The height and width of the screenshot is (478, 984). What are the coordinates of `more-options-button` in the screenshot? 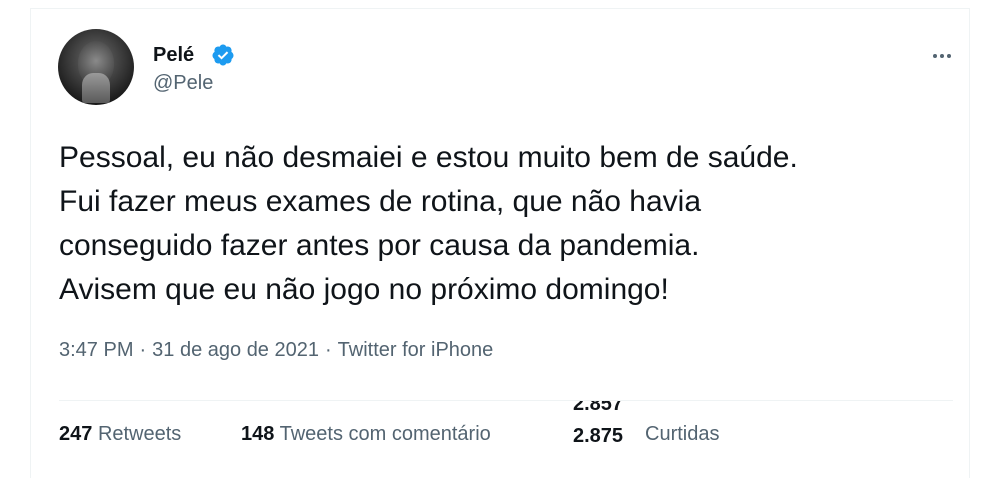 It's located at (942, 56).